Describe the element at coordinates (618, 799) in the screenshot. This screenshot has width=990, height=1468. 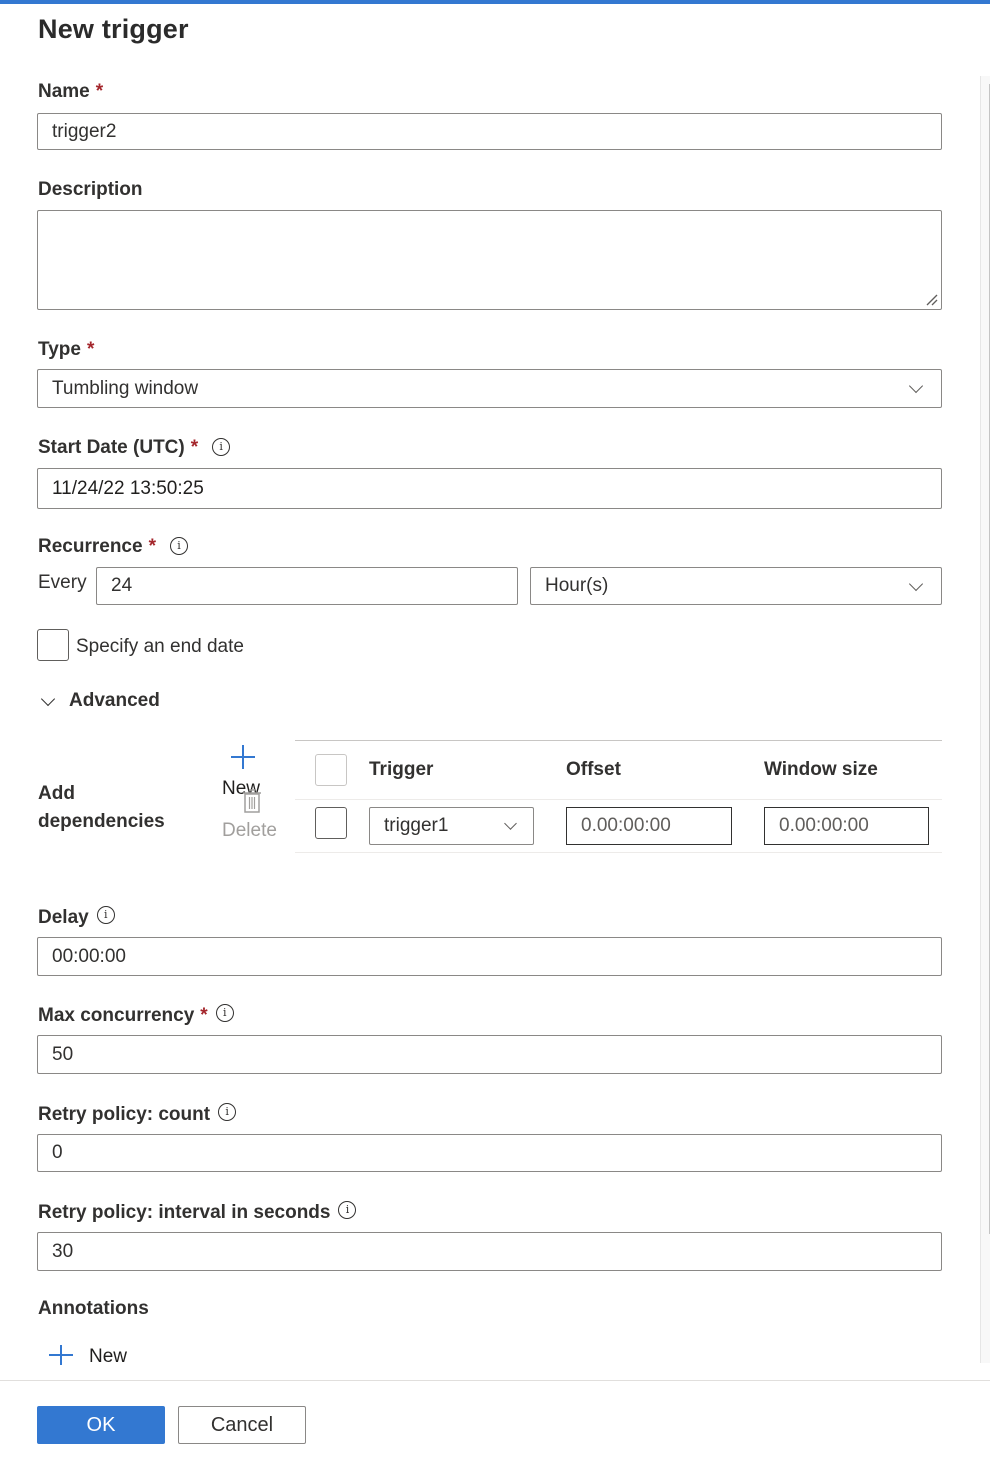
I see `table-header-divider` at that location.